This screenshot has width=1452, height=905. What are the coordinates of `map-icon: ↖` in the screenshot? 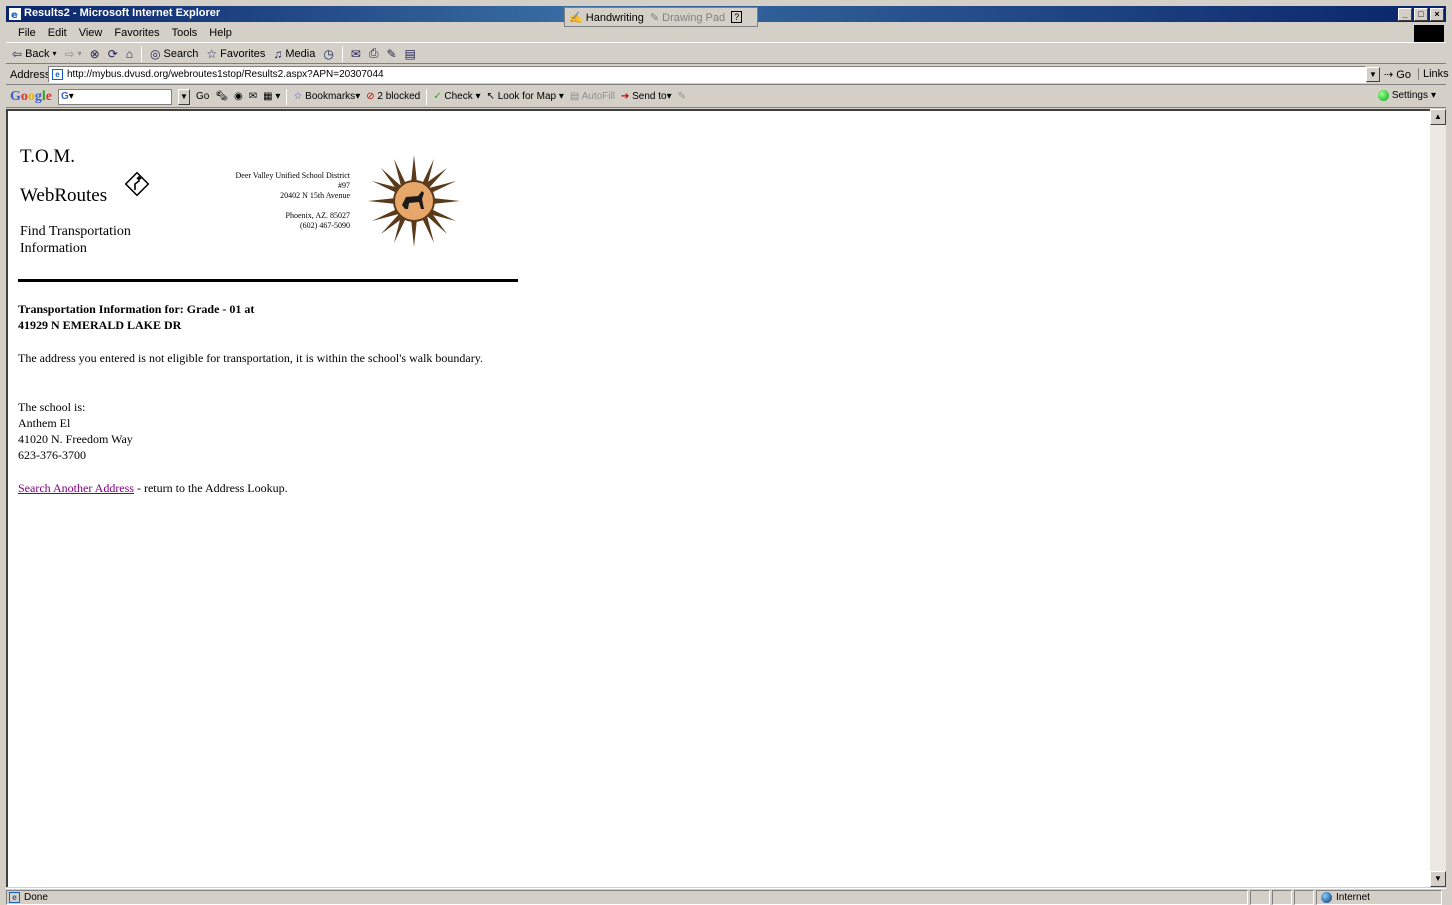 It's located at (490, 96).